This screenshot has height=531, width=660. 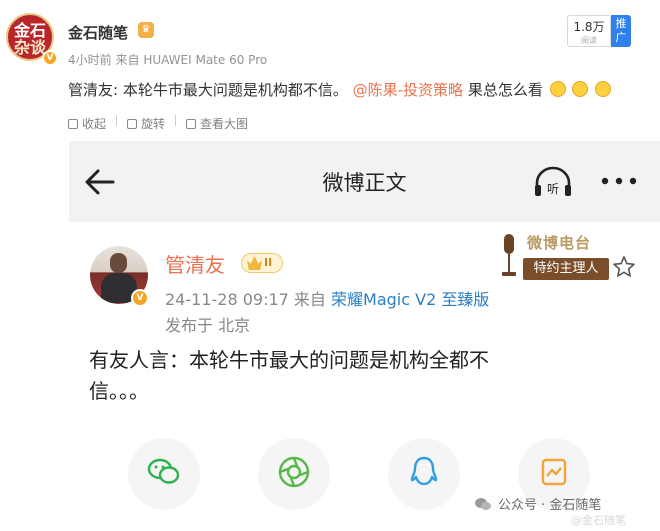 What do you see at coordinates (132, 123) in the screenshot?
I see `rotate-icon` at bounding box center [132, 123].